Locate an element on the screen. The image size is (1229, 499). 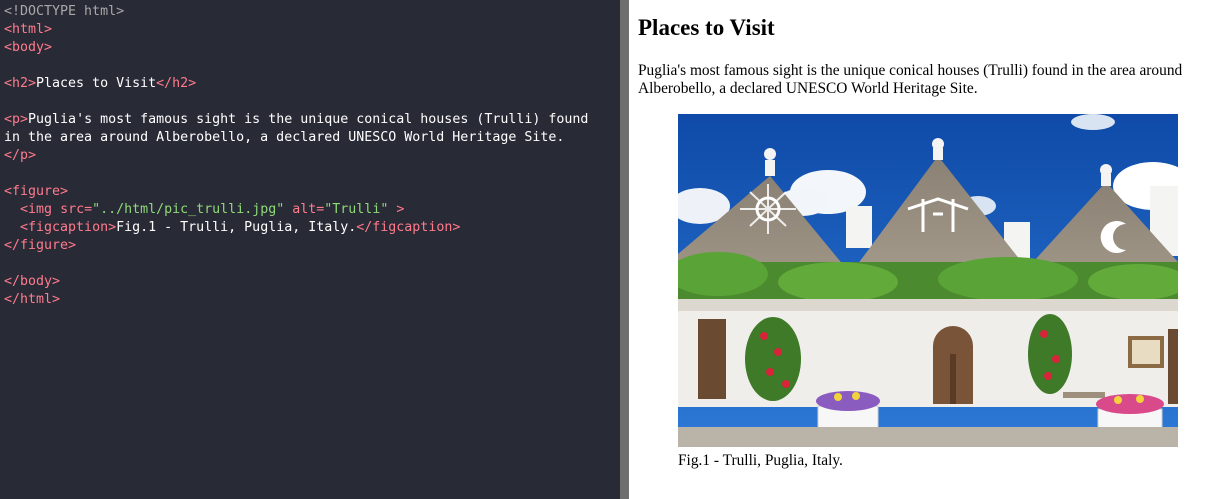
code-token: <figure> is located at coordinates (36, 191).